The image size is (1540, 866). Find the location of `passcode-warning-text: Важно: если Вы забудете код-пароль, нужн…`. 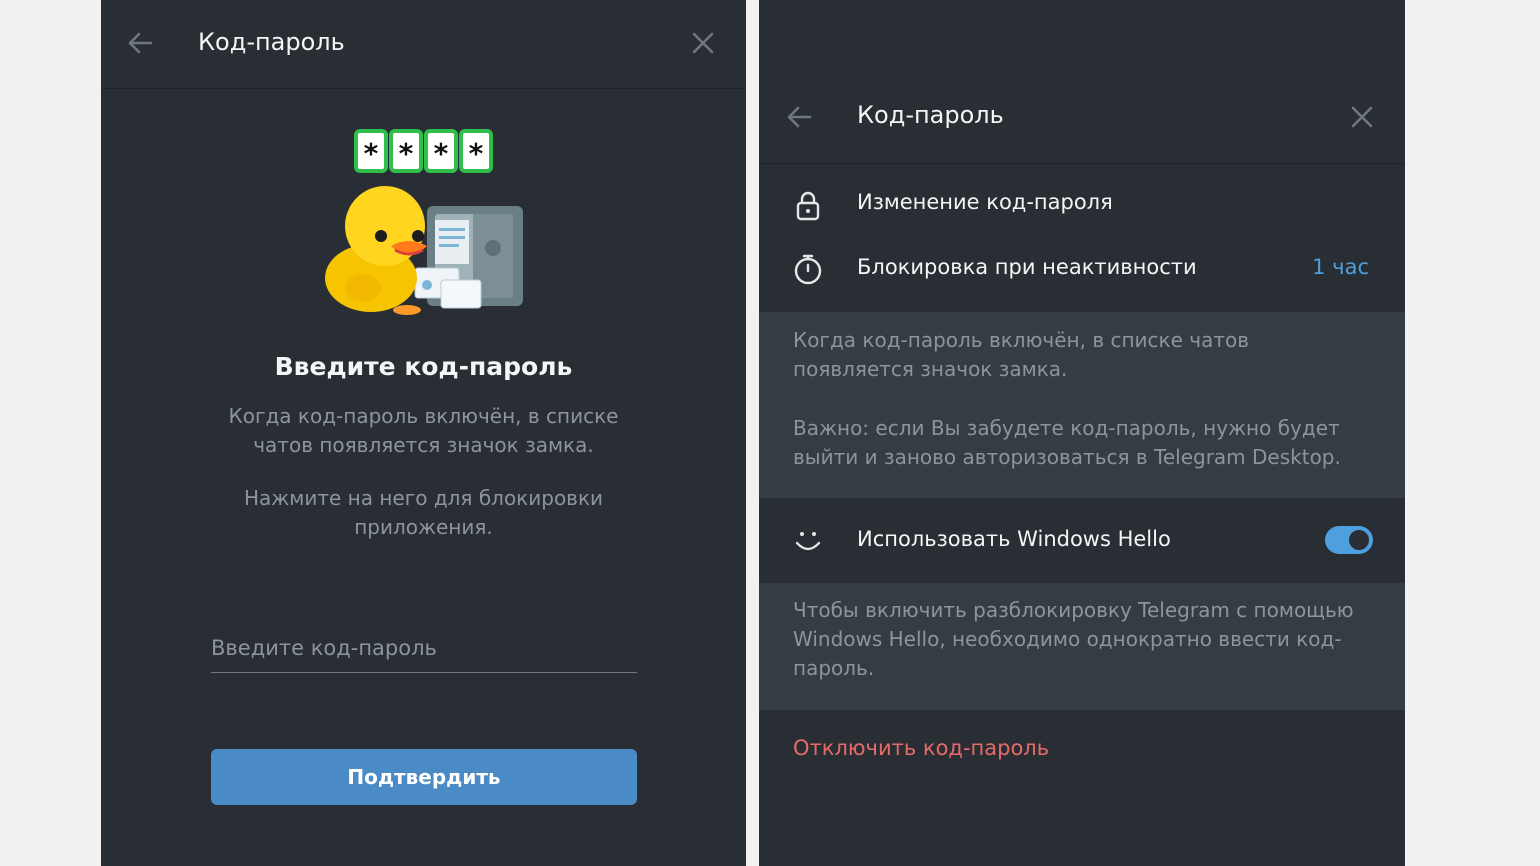

passcode-warning-text: Важно: если Вы забудете код-пароль, нужн… is located at coordinates (1067, 442).